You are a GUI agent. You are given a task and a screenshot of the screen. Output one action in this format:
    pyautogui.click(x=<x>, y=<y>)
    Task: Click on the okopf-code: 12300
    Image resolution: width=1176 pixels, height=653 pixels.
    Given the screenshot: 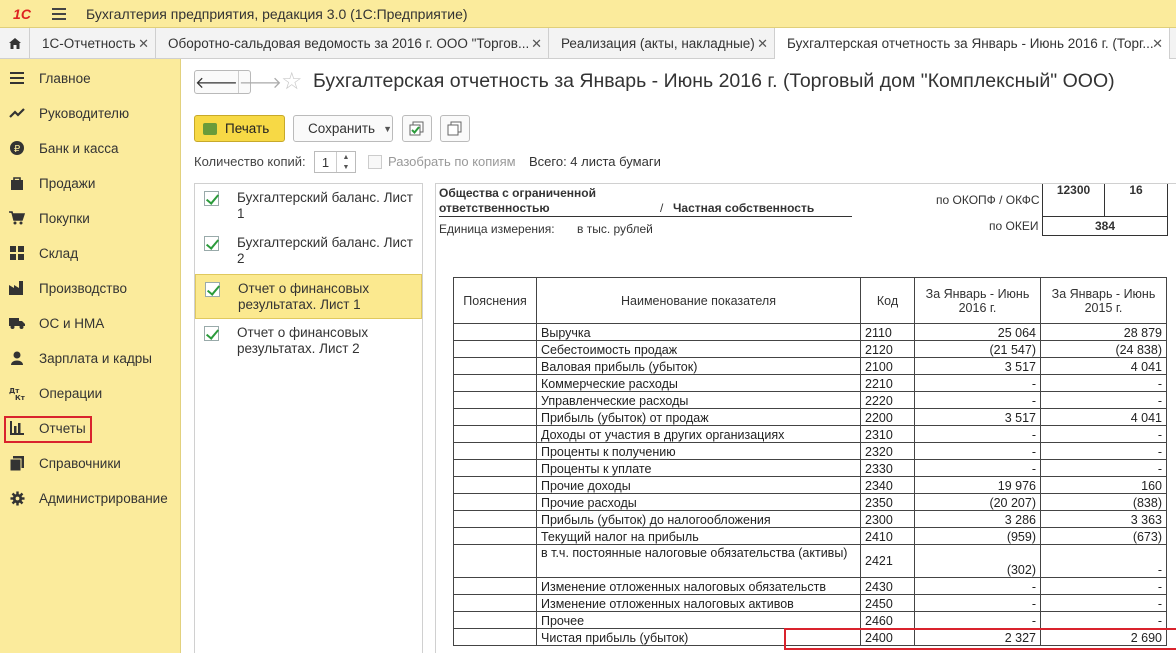 What is the action you would take?
    pyautogui.click(x=1073, y=190)
    